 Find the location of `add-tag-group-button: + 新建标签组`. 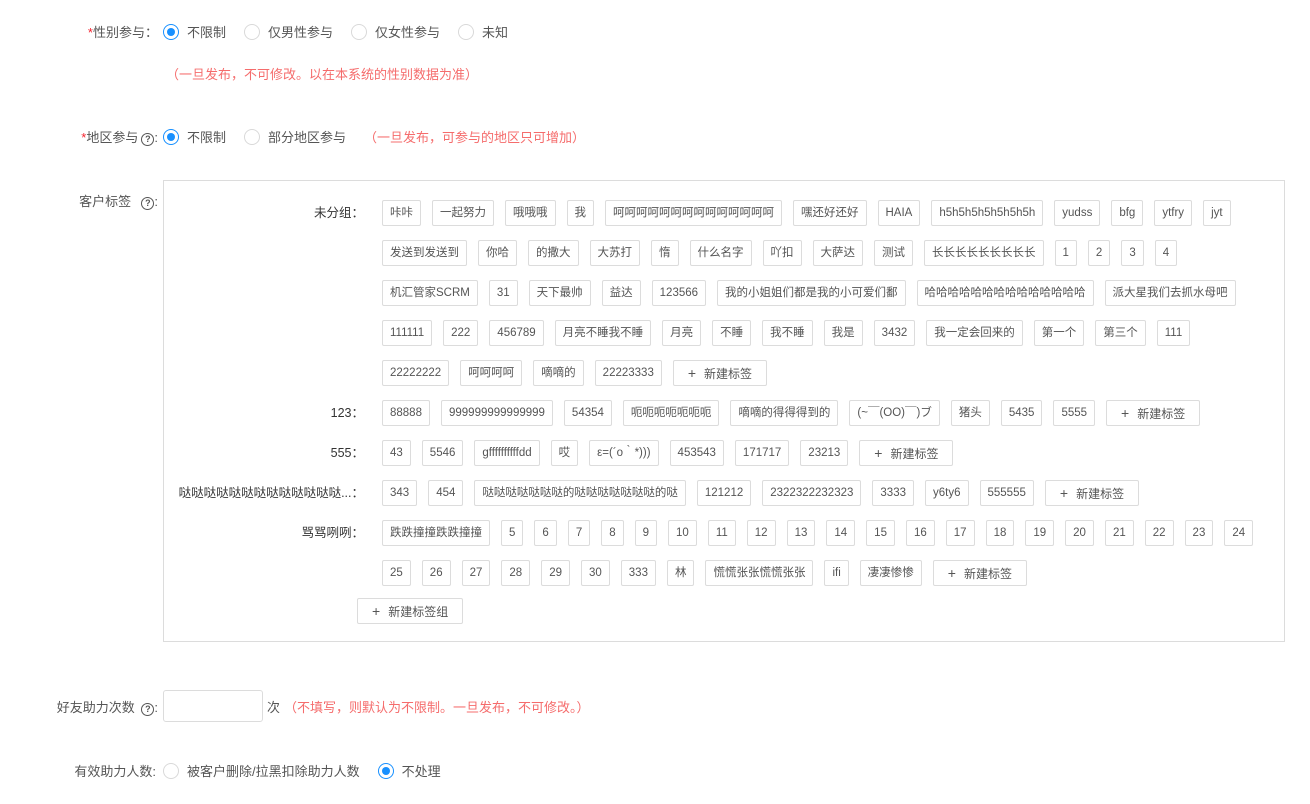

add-tag-group-button: + 新建标签组 is located at coordinates (410, 611).